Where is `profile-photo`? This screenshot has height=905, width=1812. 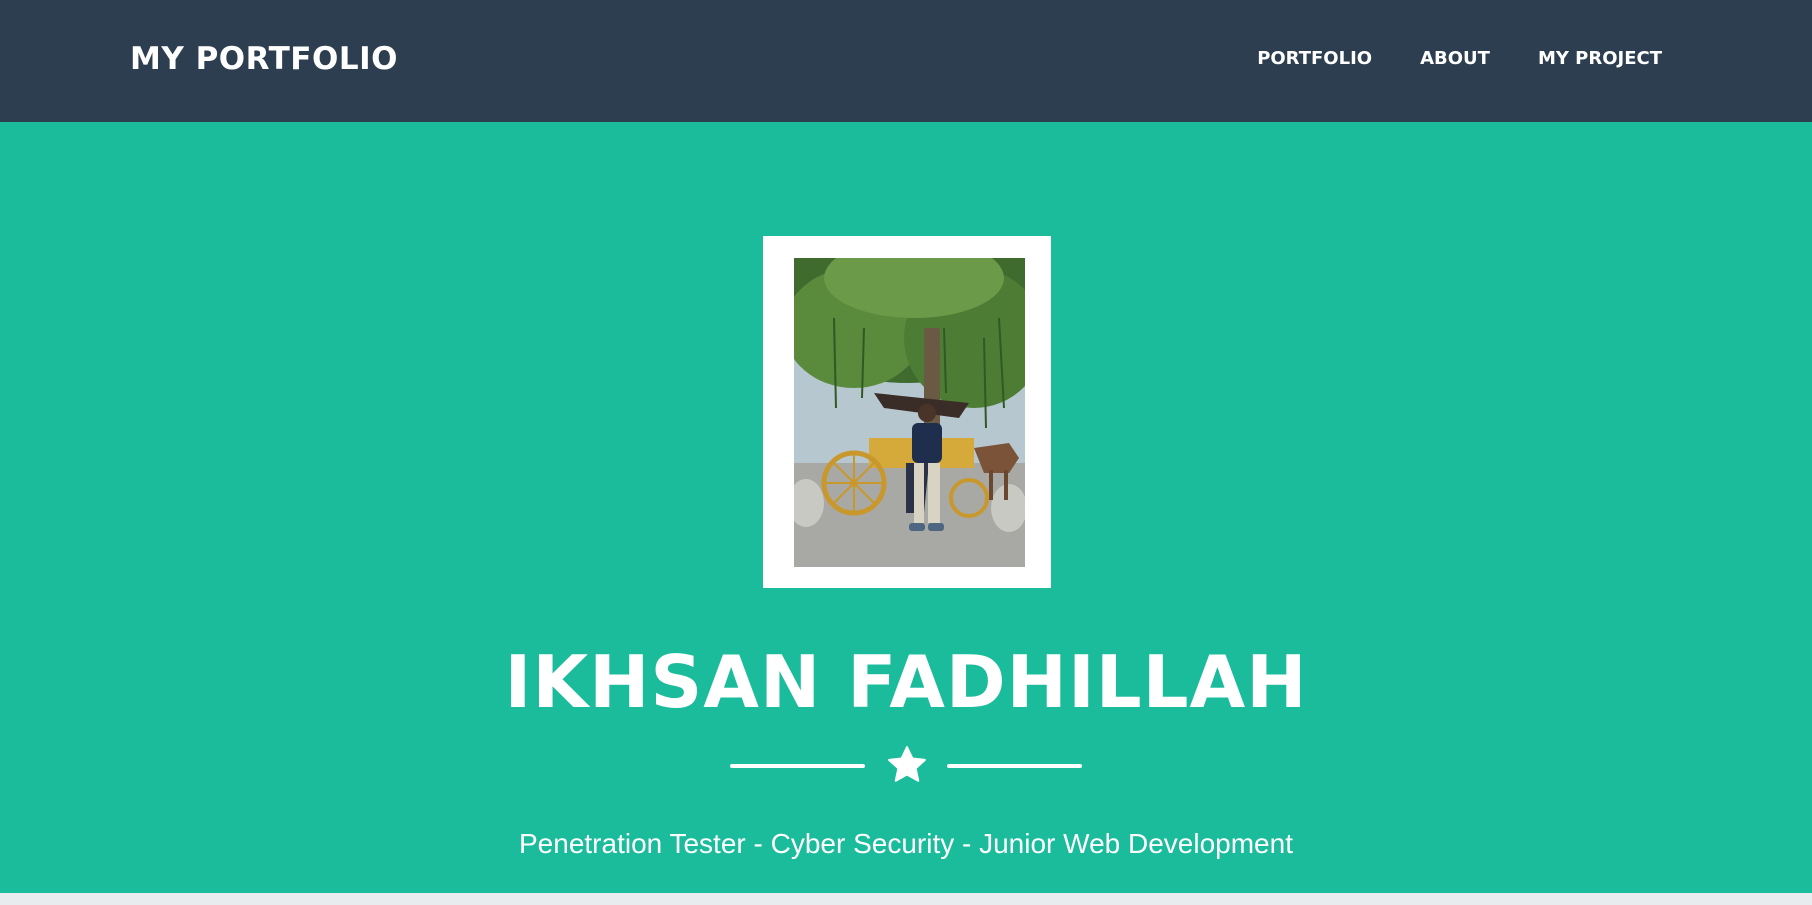 profile-photo is located at coordinates (909, 412).